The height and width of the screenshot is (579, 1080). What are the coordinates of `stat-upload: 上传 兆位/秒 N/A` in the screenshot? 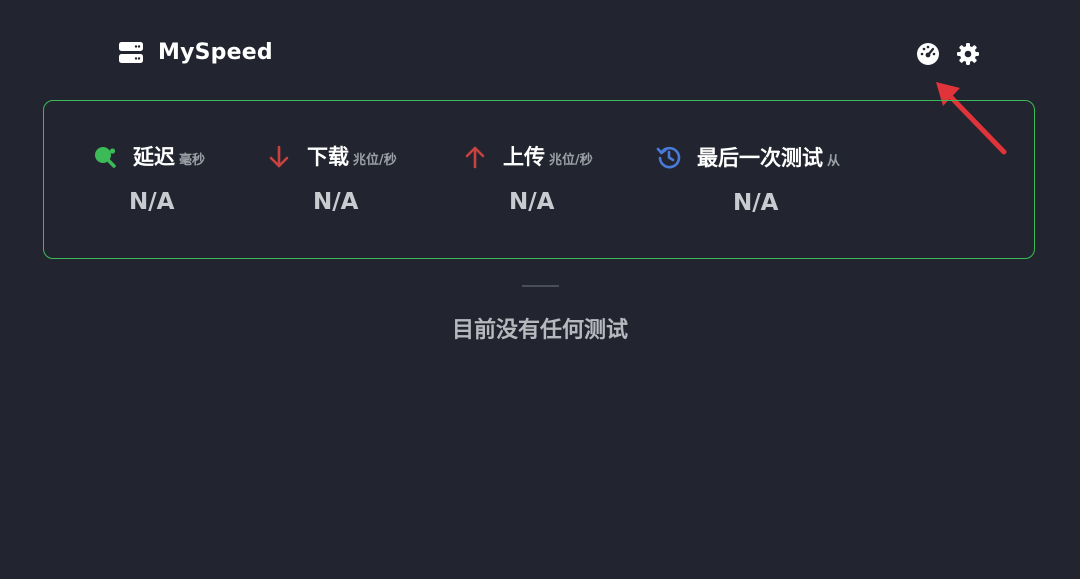 It's located at (527, 177).